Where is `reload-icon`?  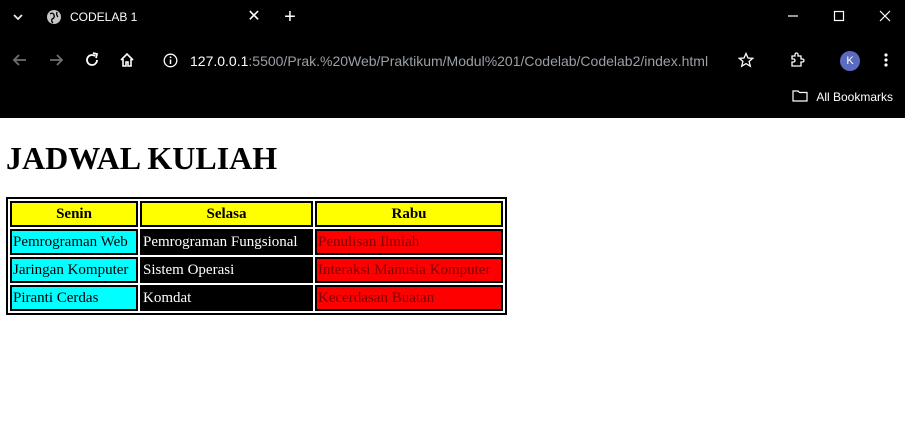
reload-icon is located at coordinates (92, 60).